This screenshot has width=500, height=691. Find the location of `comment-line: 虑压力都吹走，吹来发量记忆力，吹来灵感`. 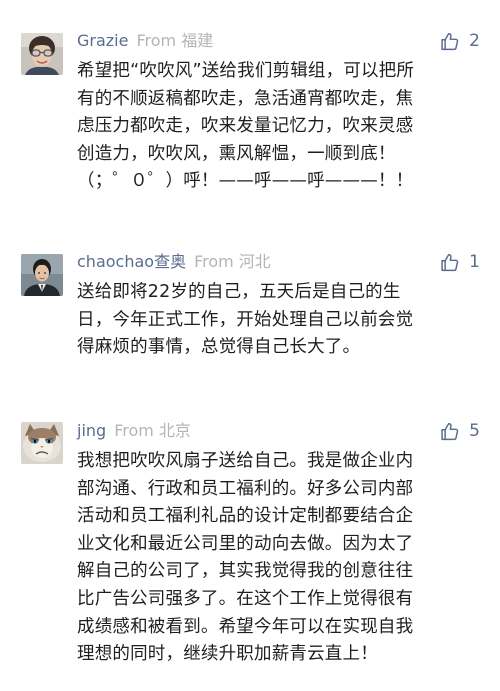

comment-line: 虑压力都吹走，吹来发量记忆力，吹来灵感 is located at coordinates (245, 126).